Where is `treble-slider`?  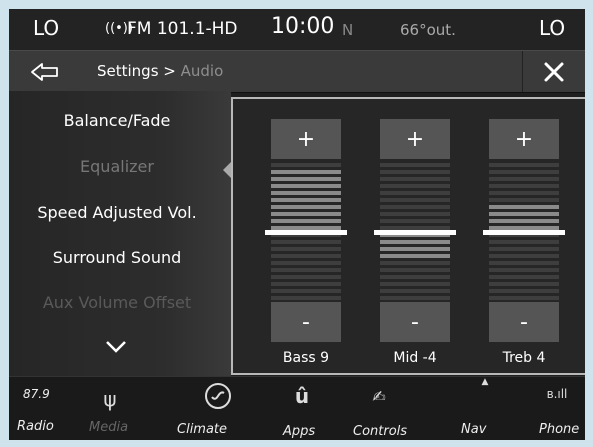 treble-slider is located at coordinates (524, 231).